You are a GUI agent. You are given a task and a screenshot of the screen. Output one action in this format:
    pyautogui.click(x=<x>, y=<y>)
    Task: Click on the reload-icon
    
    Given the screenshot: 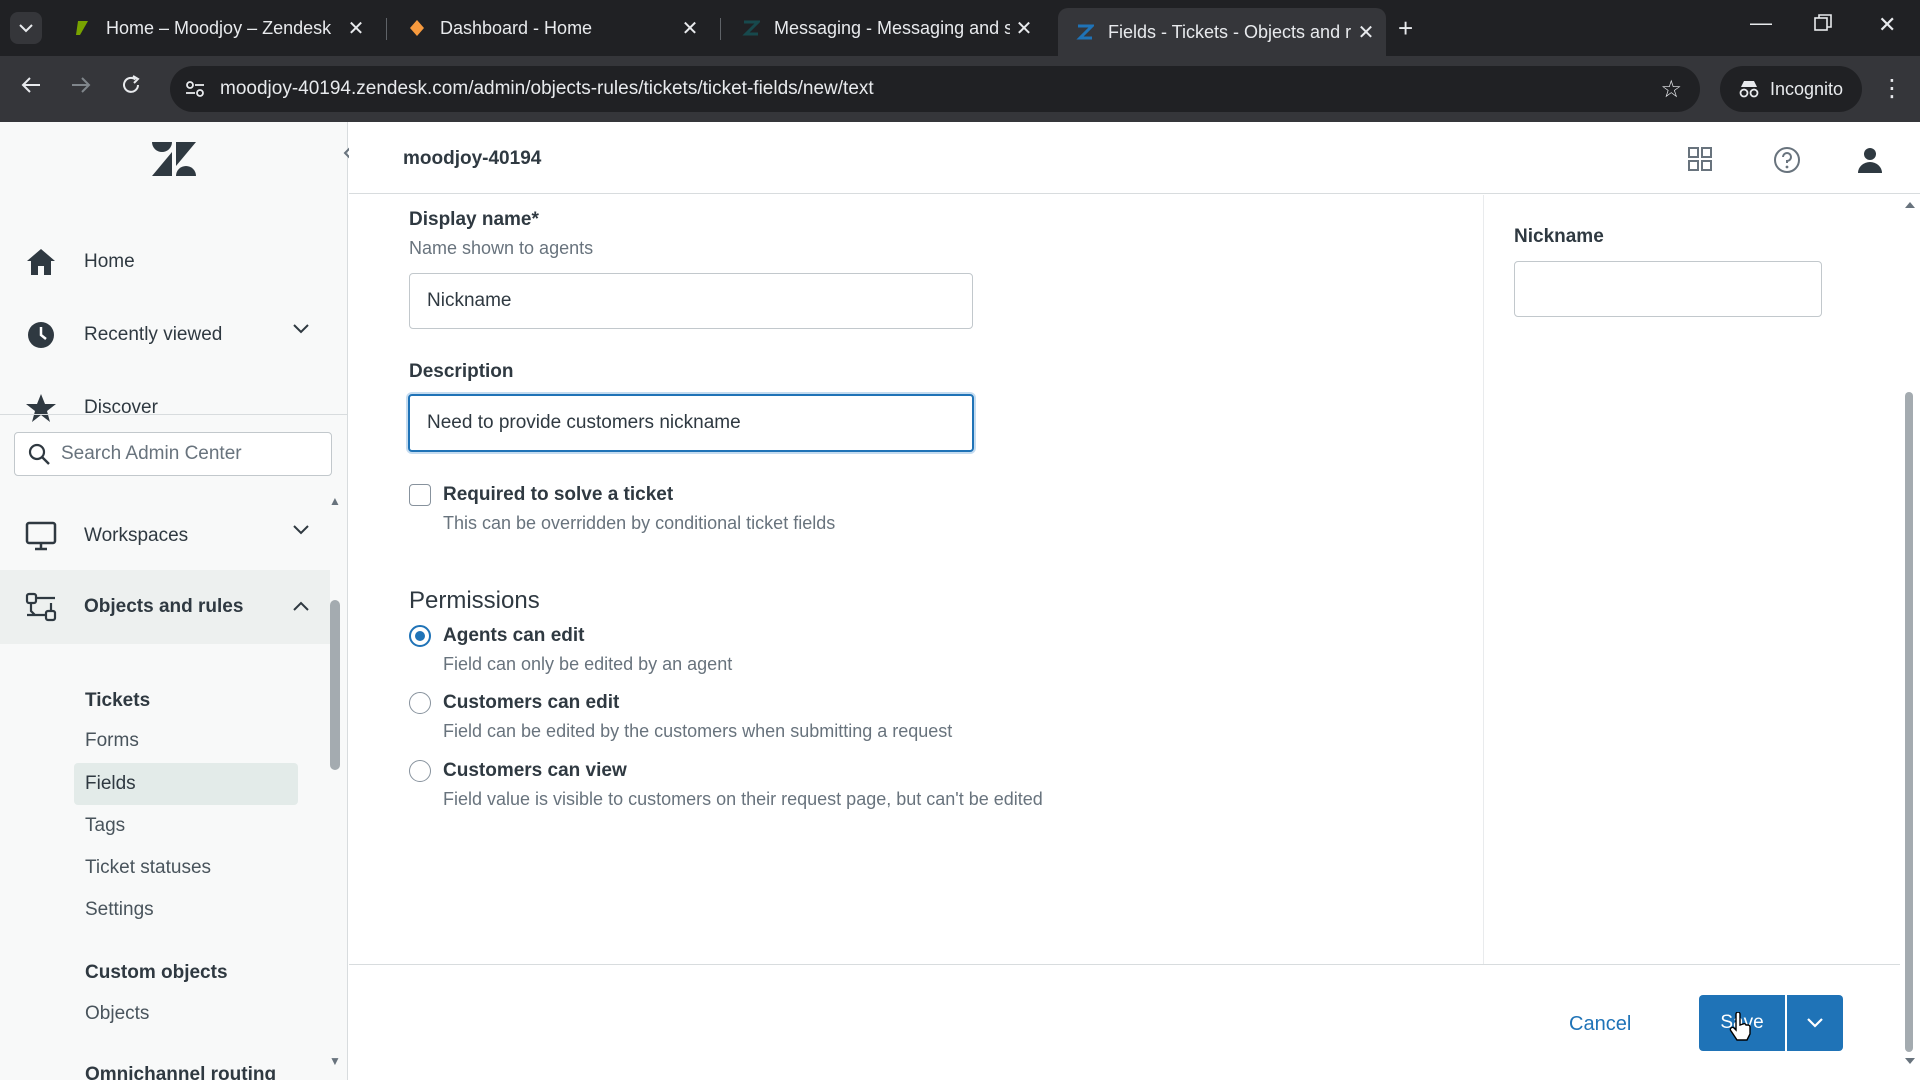 What is the action you would take?
    pyautogui.click(x=131, y=88)
    